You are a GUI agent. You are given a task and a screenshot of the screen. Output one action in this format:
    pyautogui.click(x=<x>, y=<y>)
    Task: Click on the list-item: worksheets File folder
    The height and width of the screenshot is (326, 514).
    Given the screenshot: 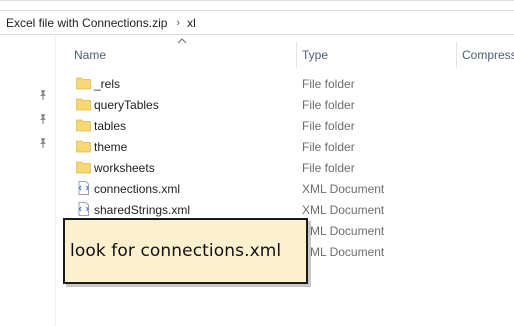 What is the action you would take?
    pyautogui.click(x=289, y=167)
    